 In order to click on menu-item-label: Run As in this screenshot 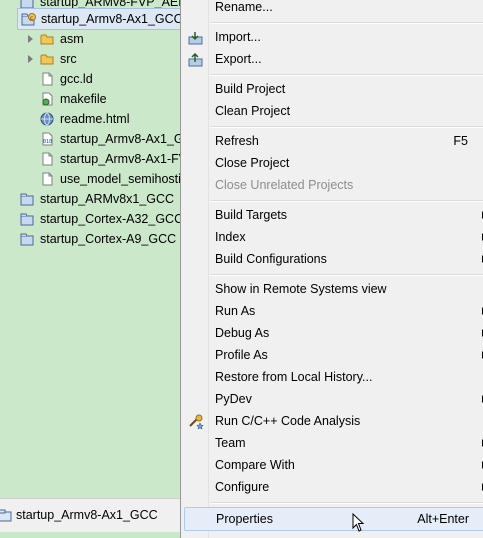, I will do `click(235, 311)`.